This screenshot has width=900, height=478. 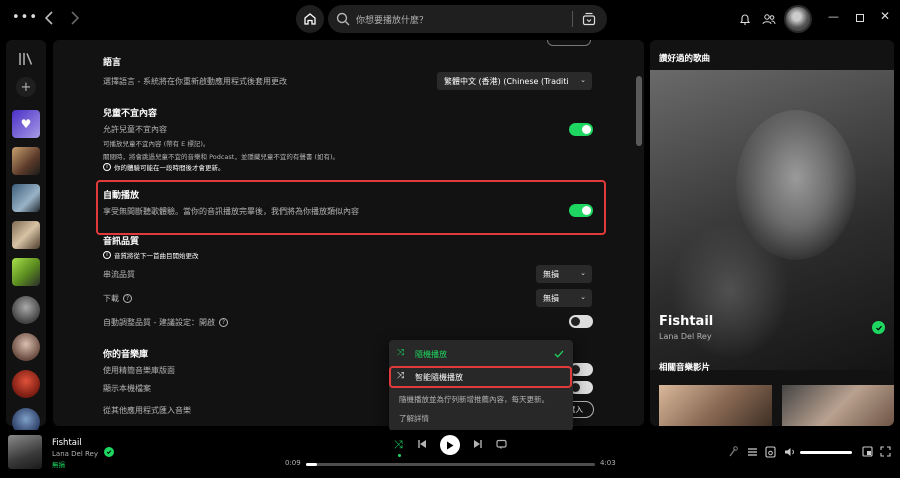 What do you see at coordinates (506, 81) in the screenshot?
I see `language-dropdown-value: 繁體中文 (香港) (Chinese (Traditi` at bounding box center [506, 81].